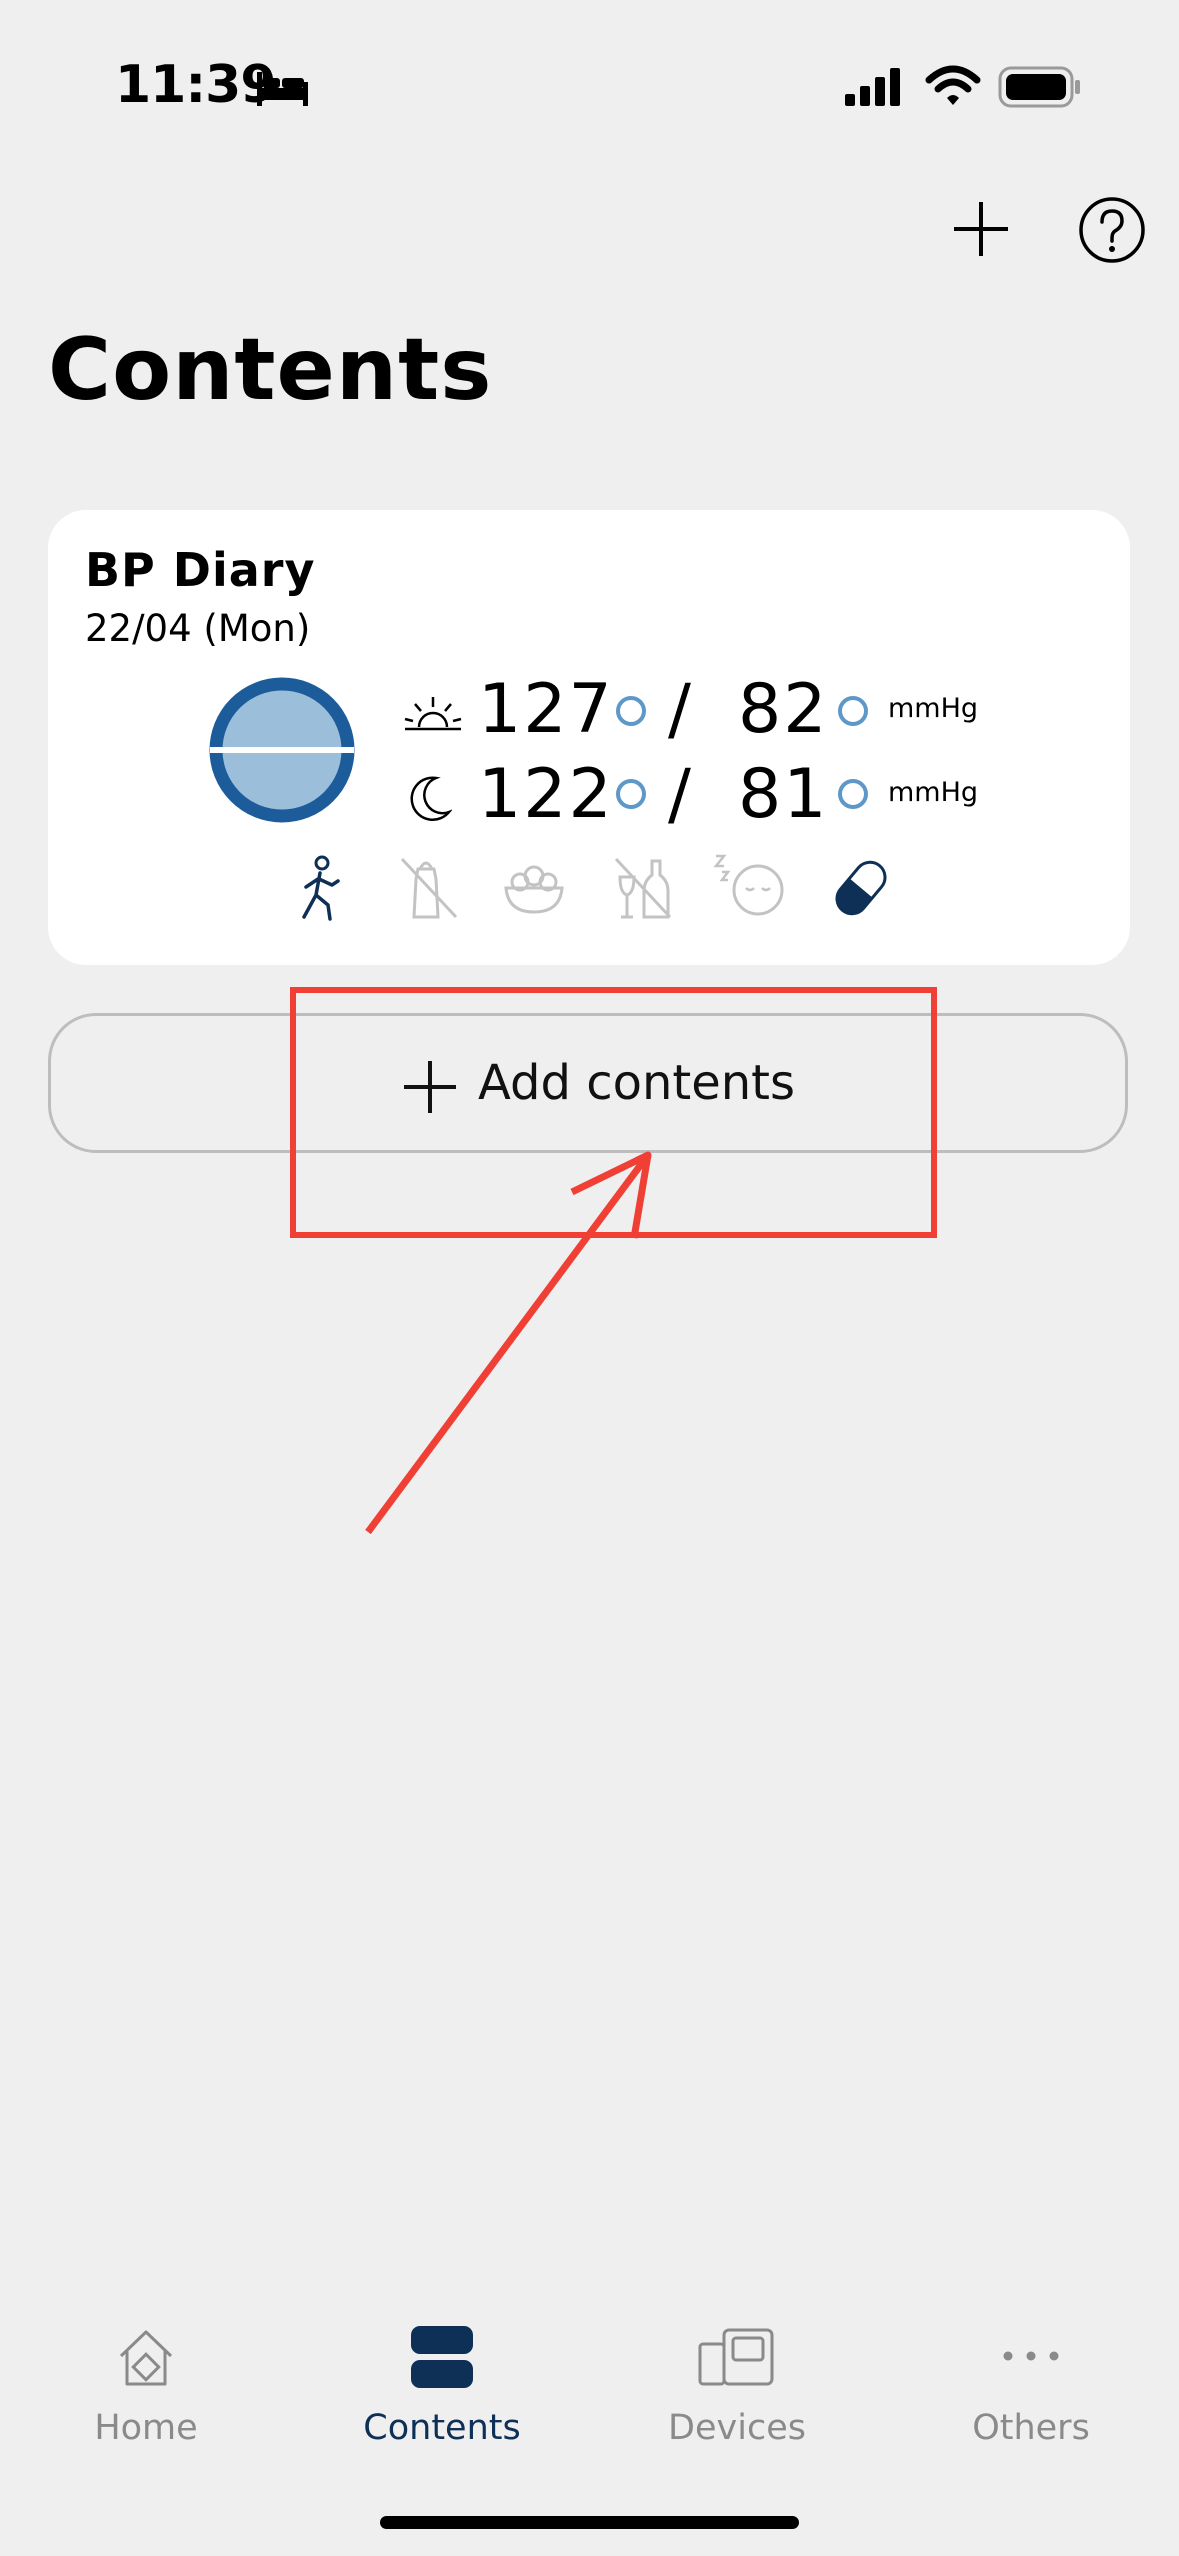 Image resolution: width=1179 pixels, height=2556 pixels. Describe the element at coordinates (146, 2428) in the screenshot. I see `tab-home-label: Home` at that location.